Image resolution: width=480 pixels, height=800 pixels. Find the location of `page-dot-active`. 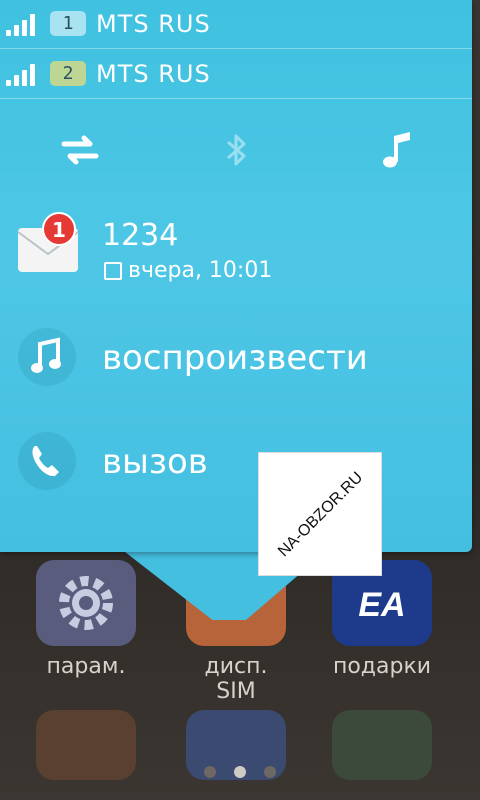

page-dot-active is located at coordinates (240, 772).